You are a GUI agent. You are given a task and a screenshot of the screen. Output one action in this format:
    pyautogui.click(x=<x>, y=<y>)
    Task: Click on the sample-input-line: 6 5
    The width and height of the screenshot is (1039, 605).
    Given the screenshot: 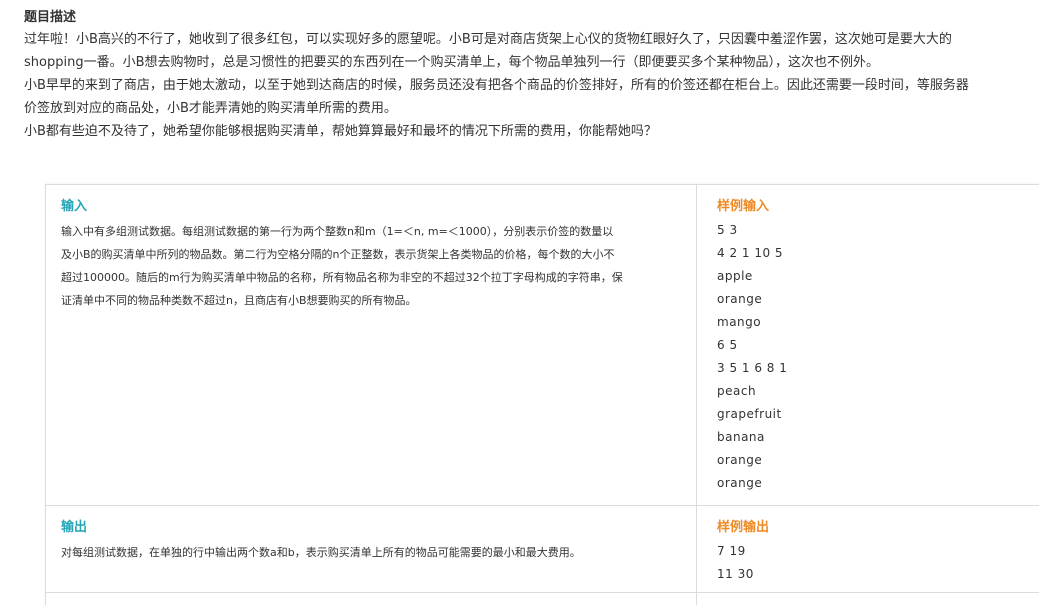 What is the action you would take?
    pyautogui.click(x=727, y=345)
    